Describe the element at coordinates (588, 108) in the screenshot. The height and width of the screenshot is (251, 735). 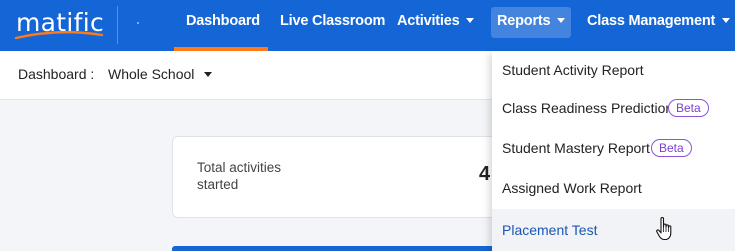
I see `menu-item-label: Class Readiness Prediction` at that location.